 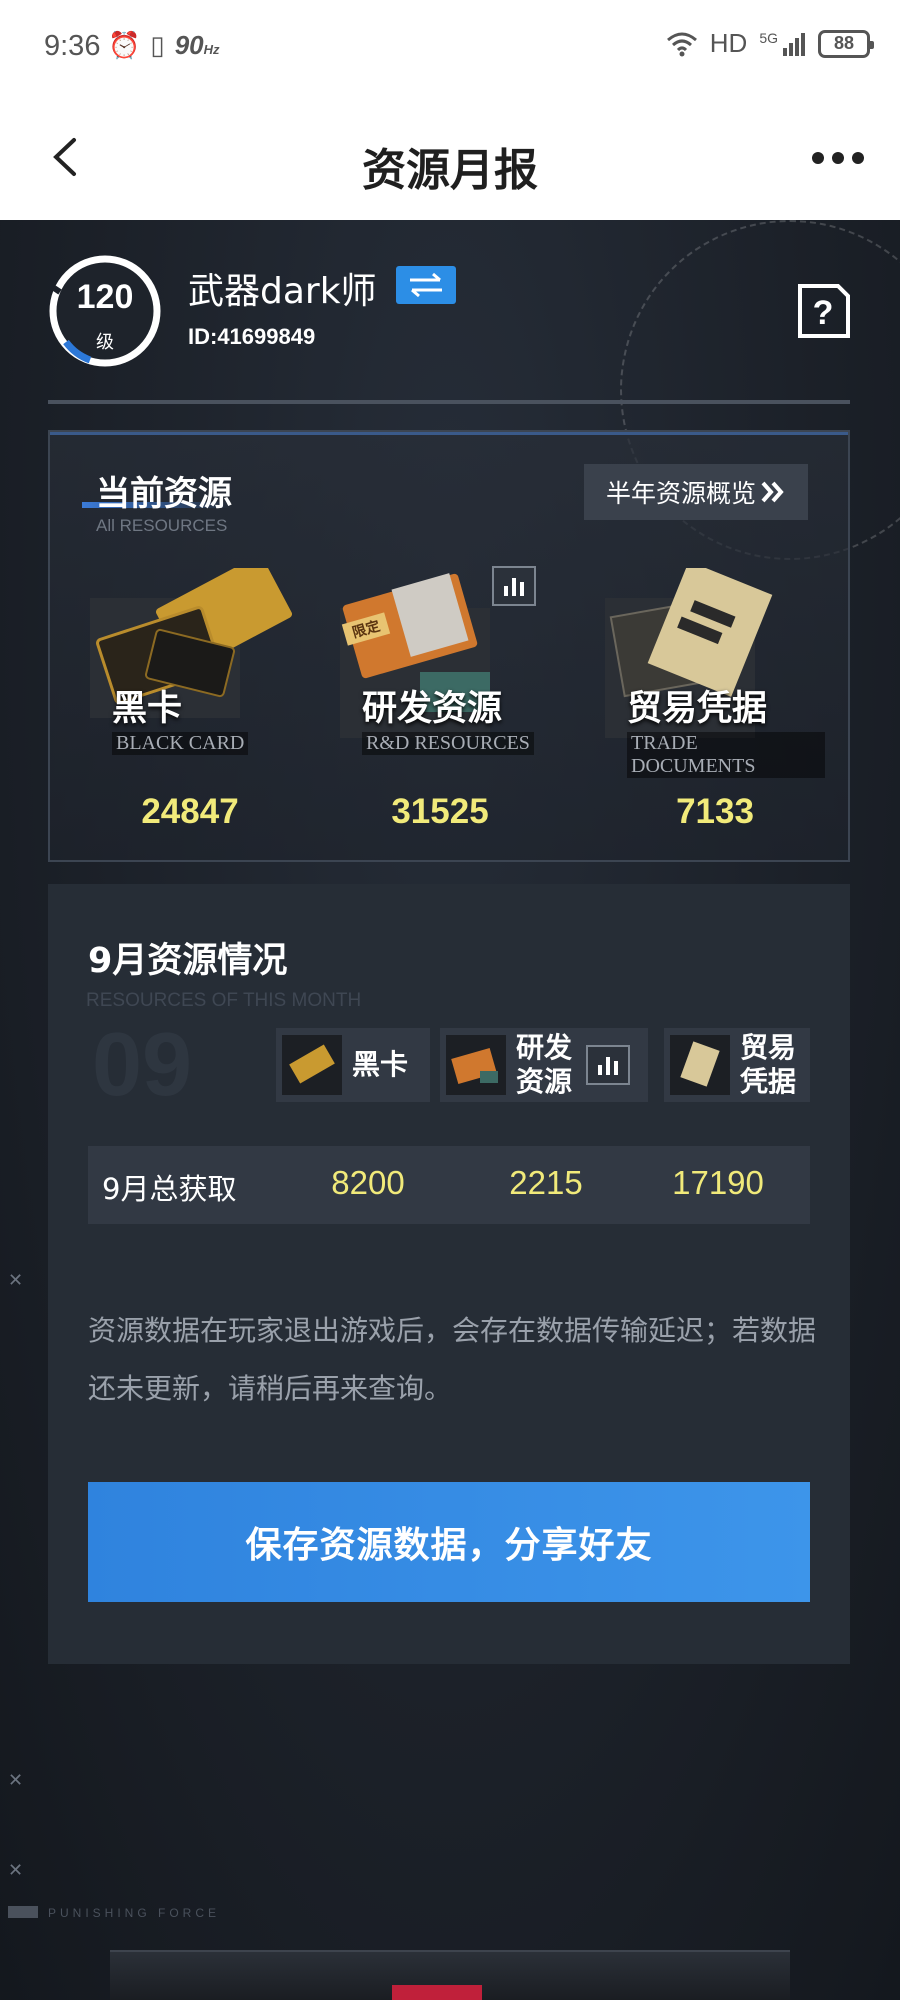 What do you see at coordinates (312, 1065) in the screenshot?
I see `black-card-thumb` at bounding box center [312, 1065].